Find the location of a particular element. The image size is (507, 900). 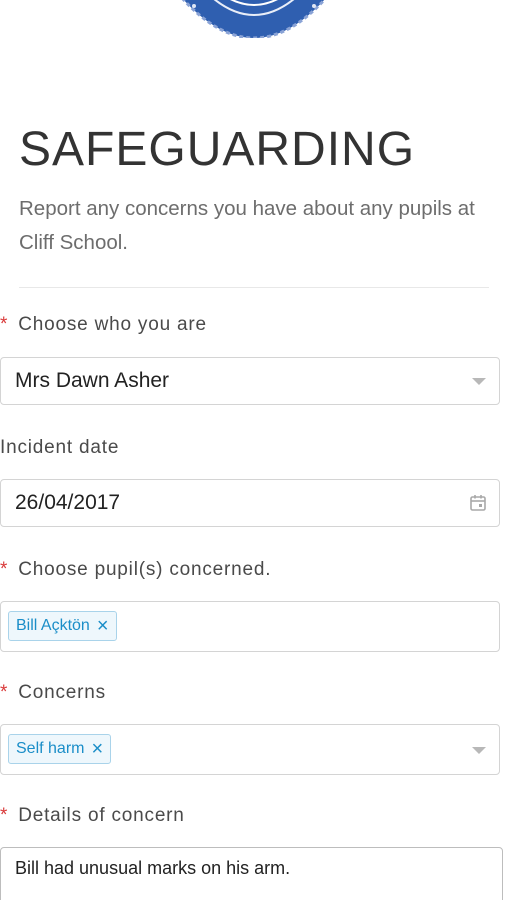

incident-date-label: Incident date is located at coordinates (59, 448).